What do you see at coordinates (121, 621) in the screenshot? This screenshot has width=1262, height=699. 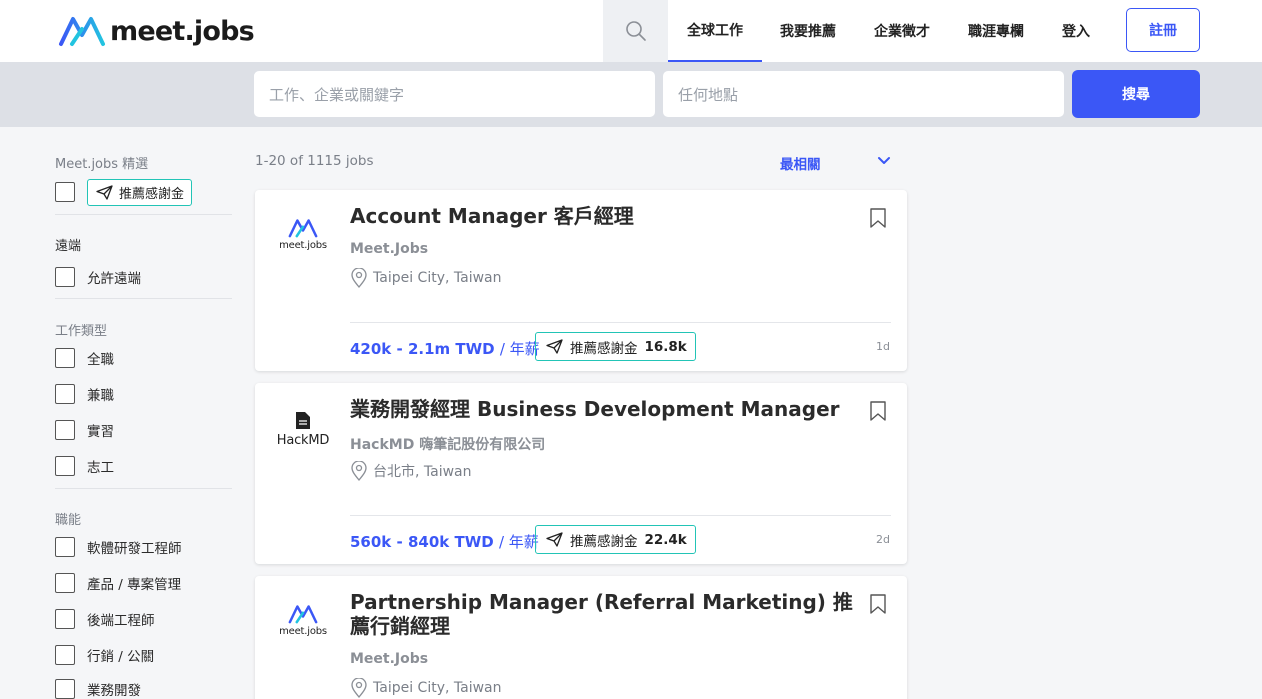 I see `filter-option-label: 後端工程師` at bounding box center [121, 621].